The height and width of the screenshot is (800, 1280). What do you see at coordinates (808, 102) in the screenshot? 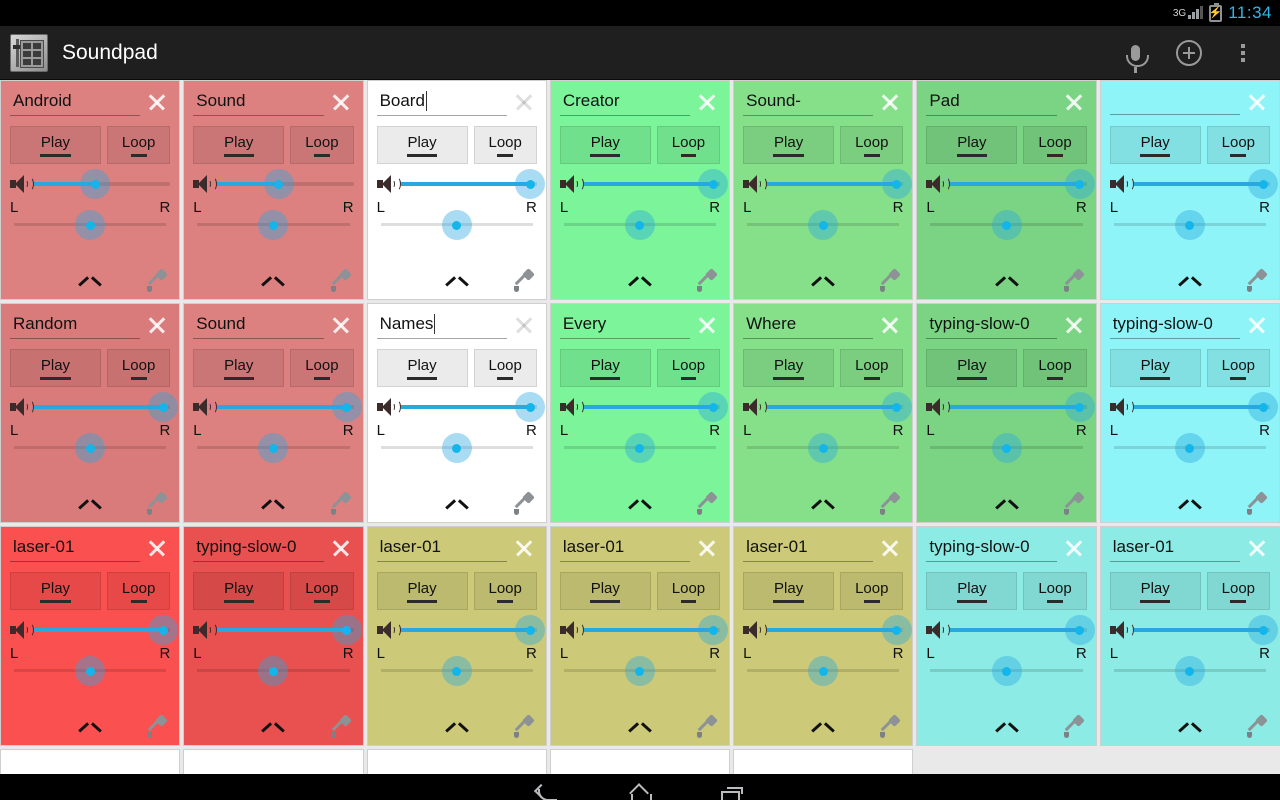
I see `sound-title-input: Sound-` at bounding box center [808, 102].